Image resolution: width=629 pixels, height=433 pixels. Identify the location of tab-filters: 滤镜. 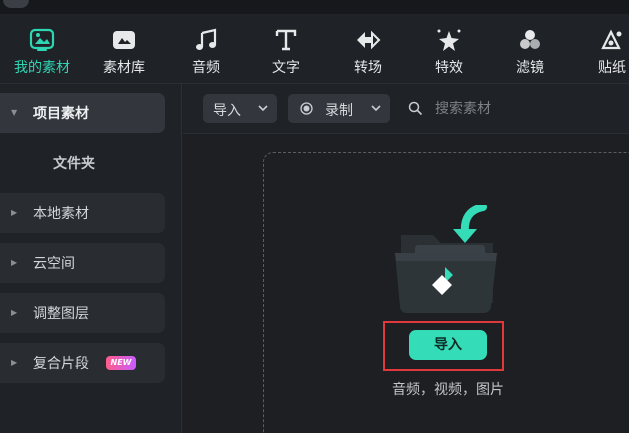
(530, 49).